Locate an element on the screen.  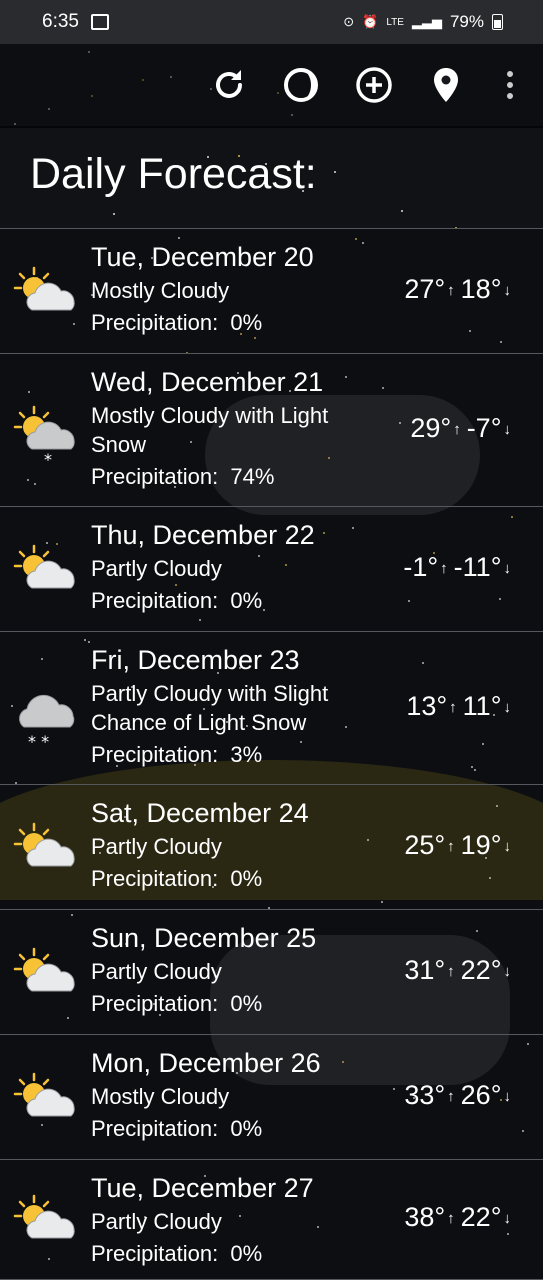
low-temp: 18° is located at coordinates (481, 288).